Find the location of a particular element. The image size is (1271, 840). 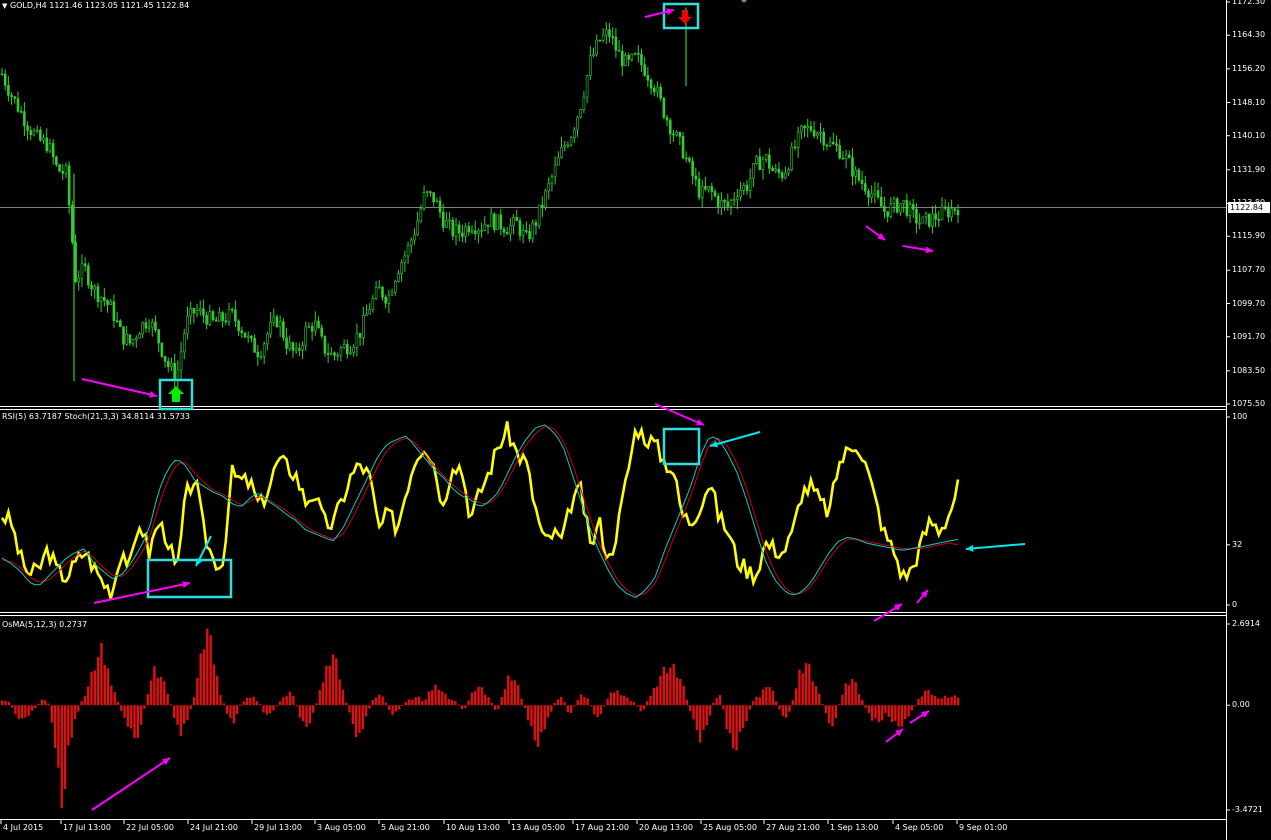

osma-axis-label: 0.00 is located at coordinates (1241, 705).